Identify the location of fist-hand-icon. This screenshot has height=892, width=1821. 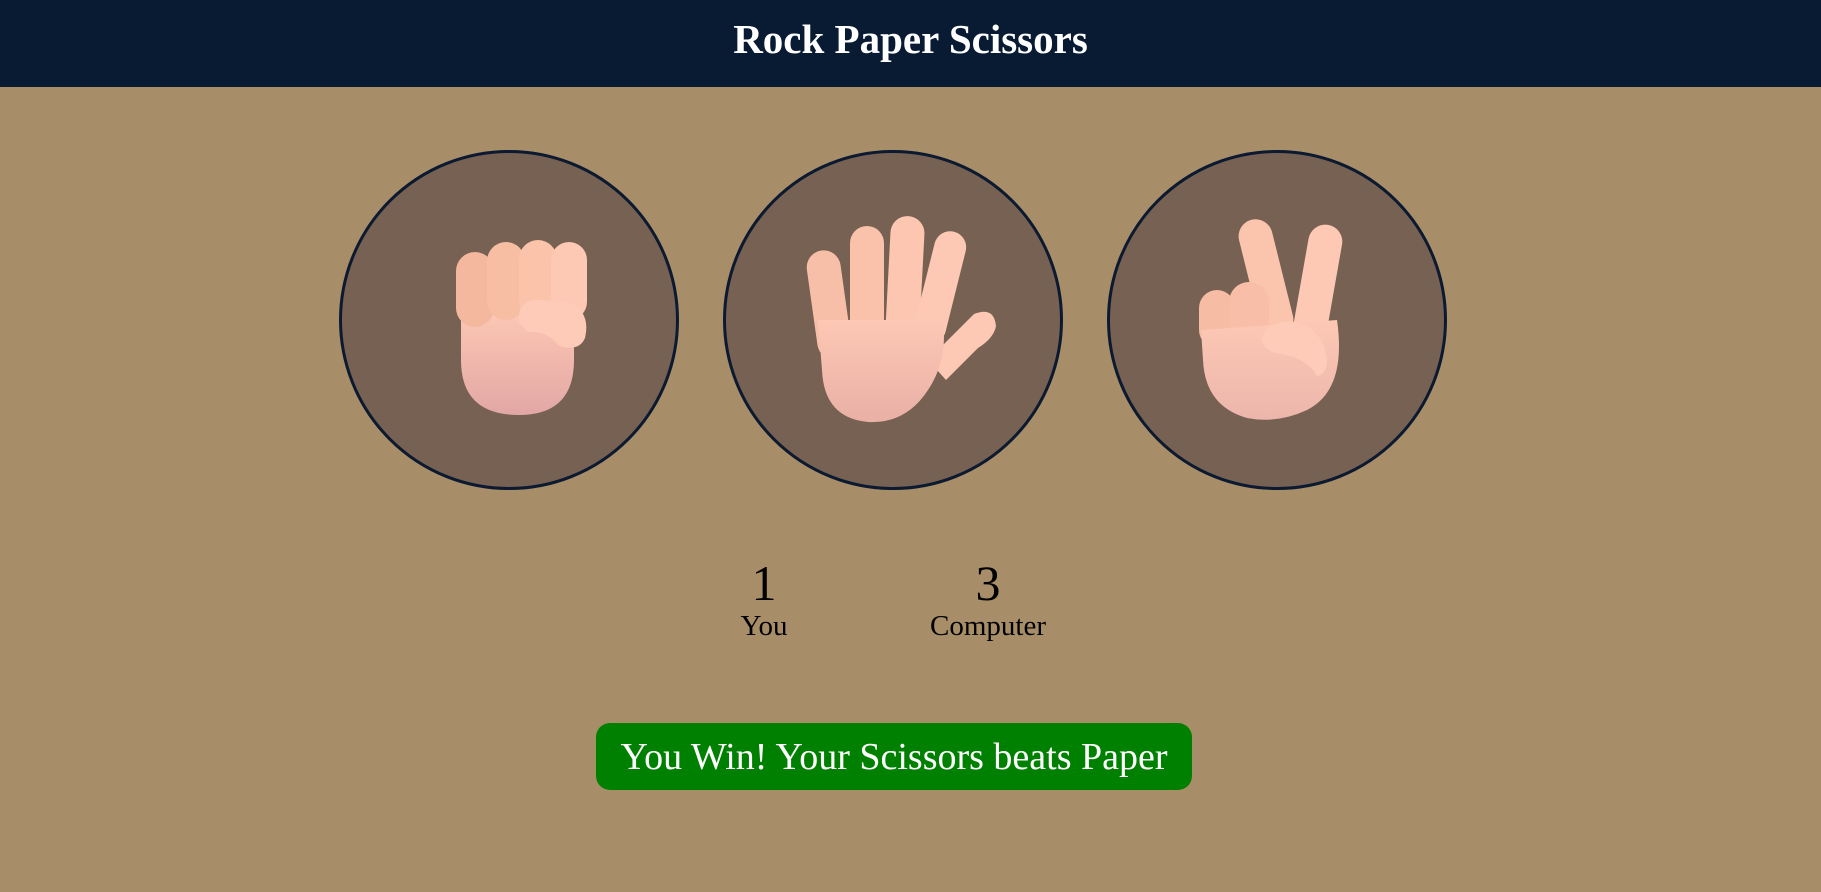
(521, 327).